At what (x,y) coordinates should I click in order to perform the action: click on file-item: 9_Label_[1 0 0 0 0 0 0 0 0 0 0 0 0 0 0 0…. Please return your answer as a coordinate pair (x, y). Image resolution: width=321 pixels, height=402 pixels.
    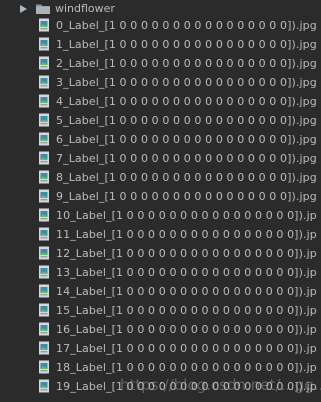
    Looking at the image, I should click on (160, 196).